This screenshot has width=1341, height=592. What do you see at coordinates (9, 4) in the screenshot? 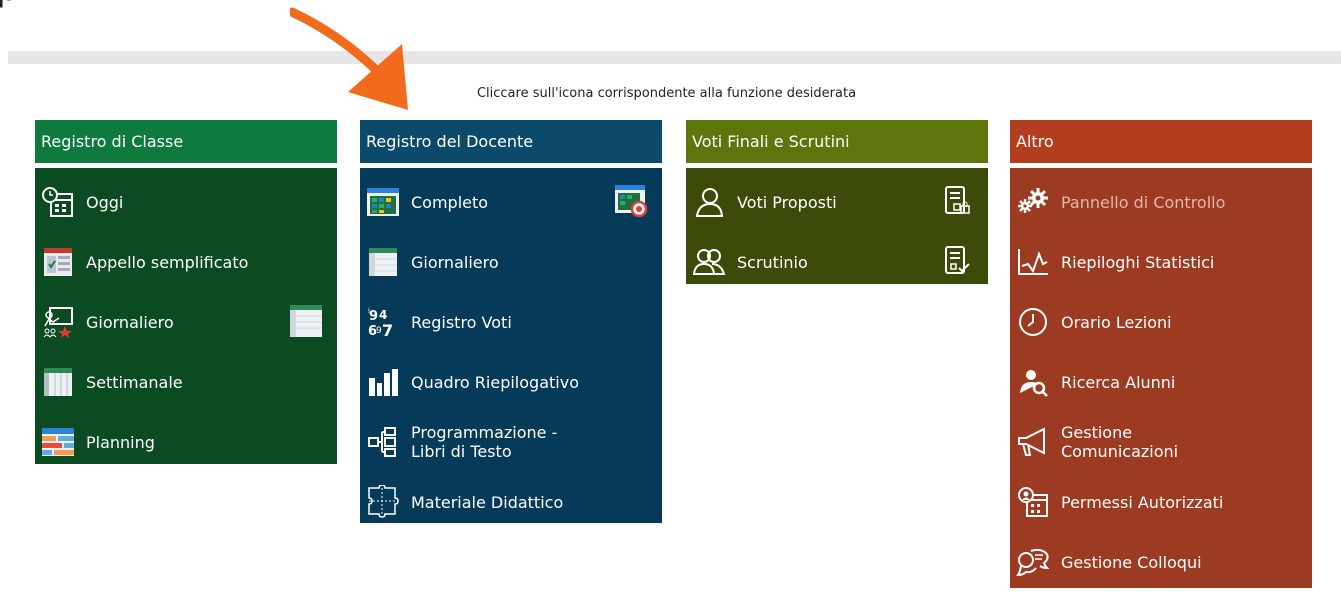
I see `page-heading-fragment: p` at bounding box center [9, 4].